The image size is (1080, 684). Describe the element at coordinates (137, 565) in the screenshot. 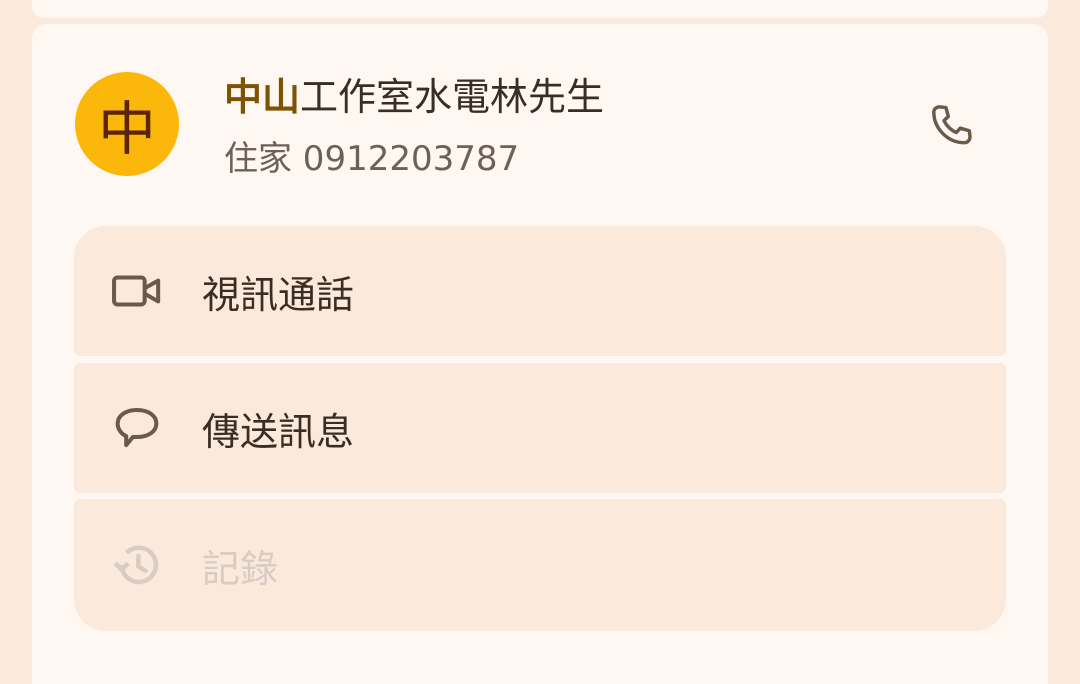

I see `history-icon` at that location.